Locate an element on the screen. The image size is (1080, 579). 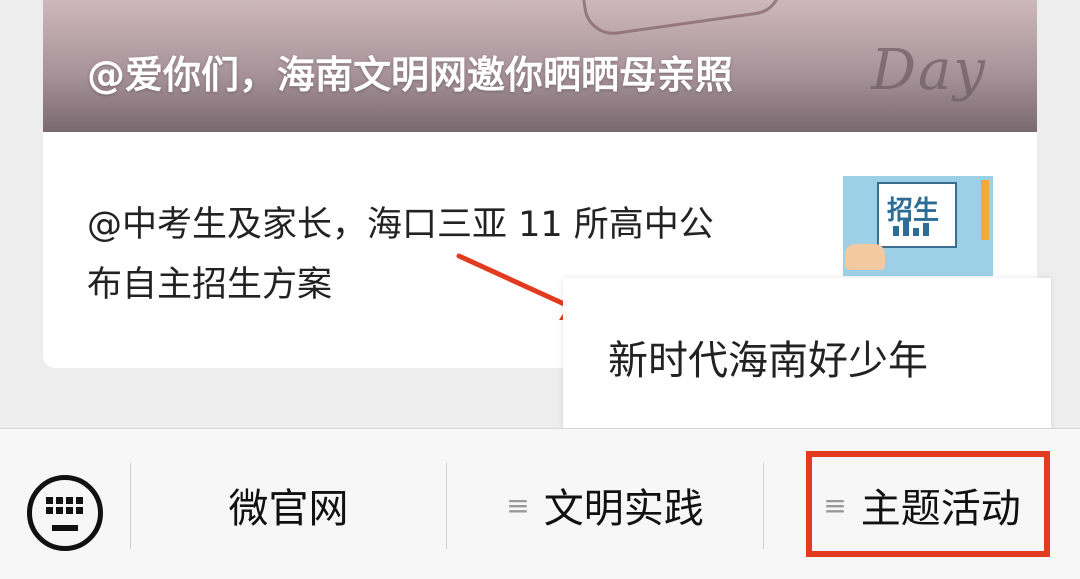
keyboard-icon is located at coordinates (65, 513).